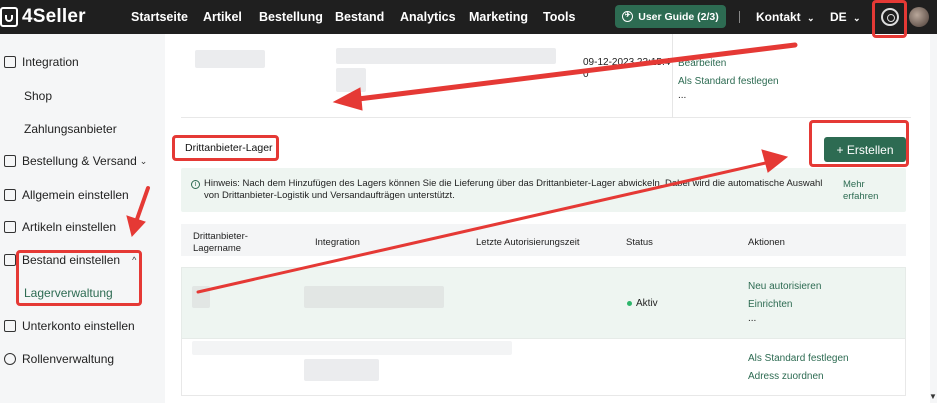 The width and height of the screenshot is (937, 403). I want to click on logo: 4Seller, so click(43, 17).